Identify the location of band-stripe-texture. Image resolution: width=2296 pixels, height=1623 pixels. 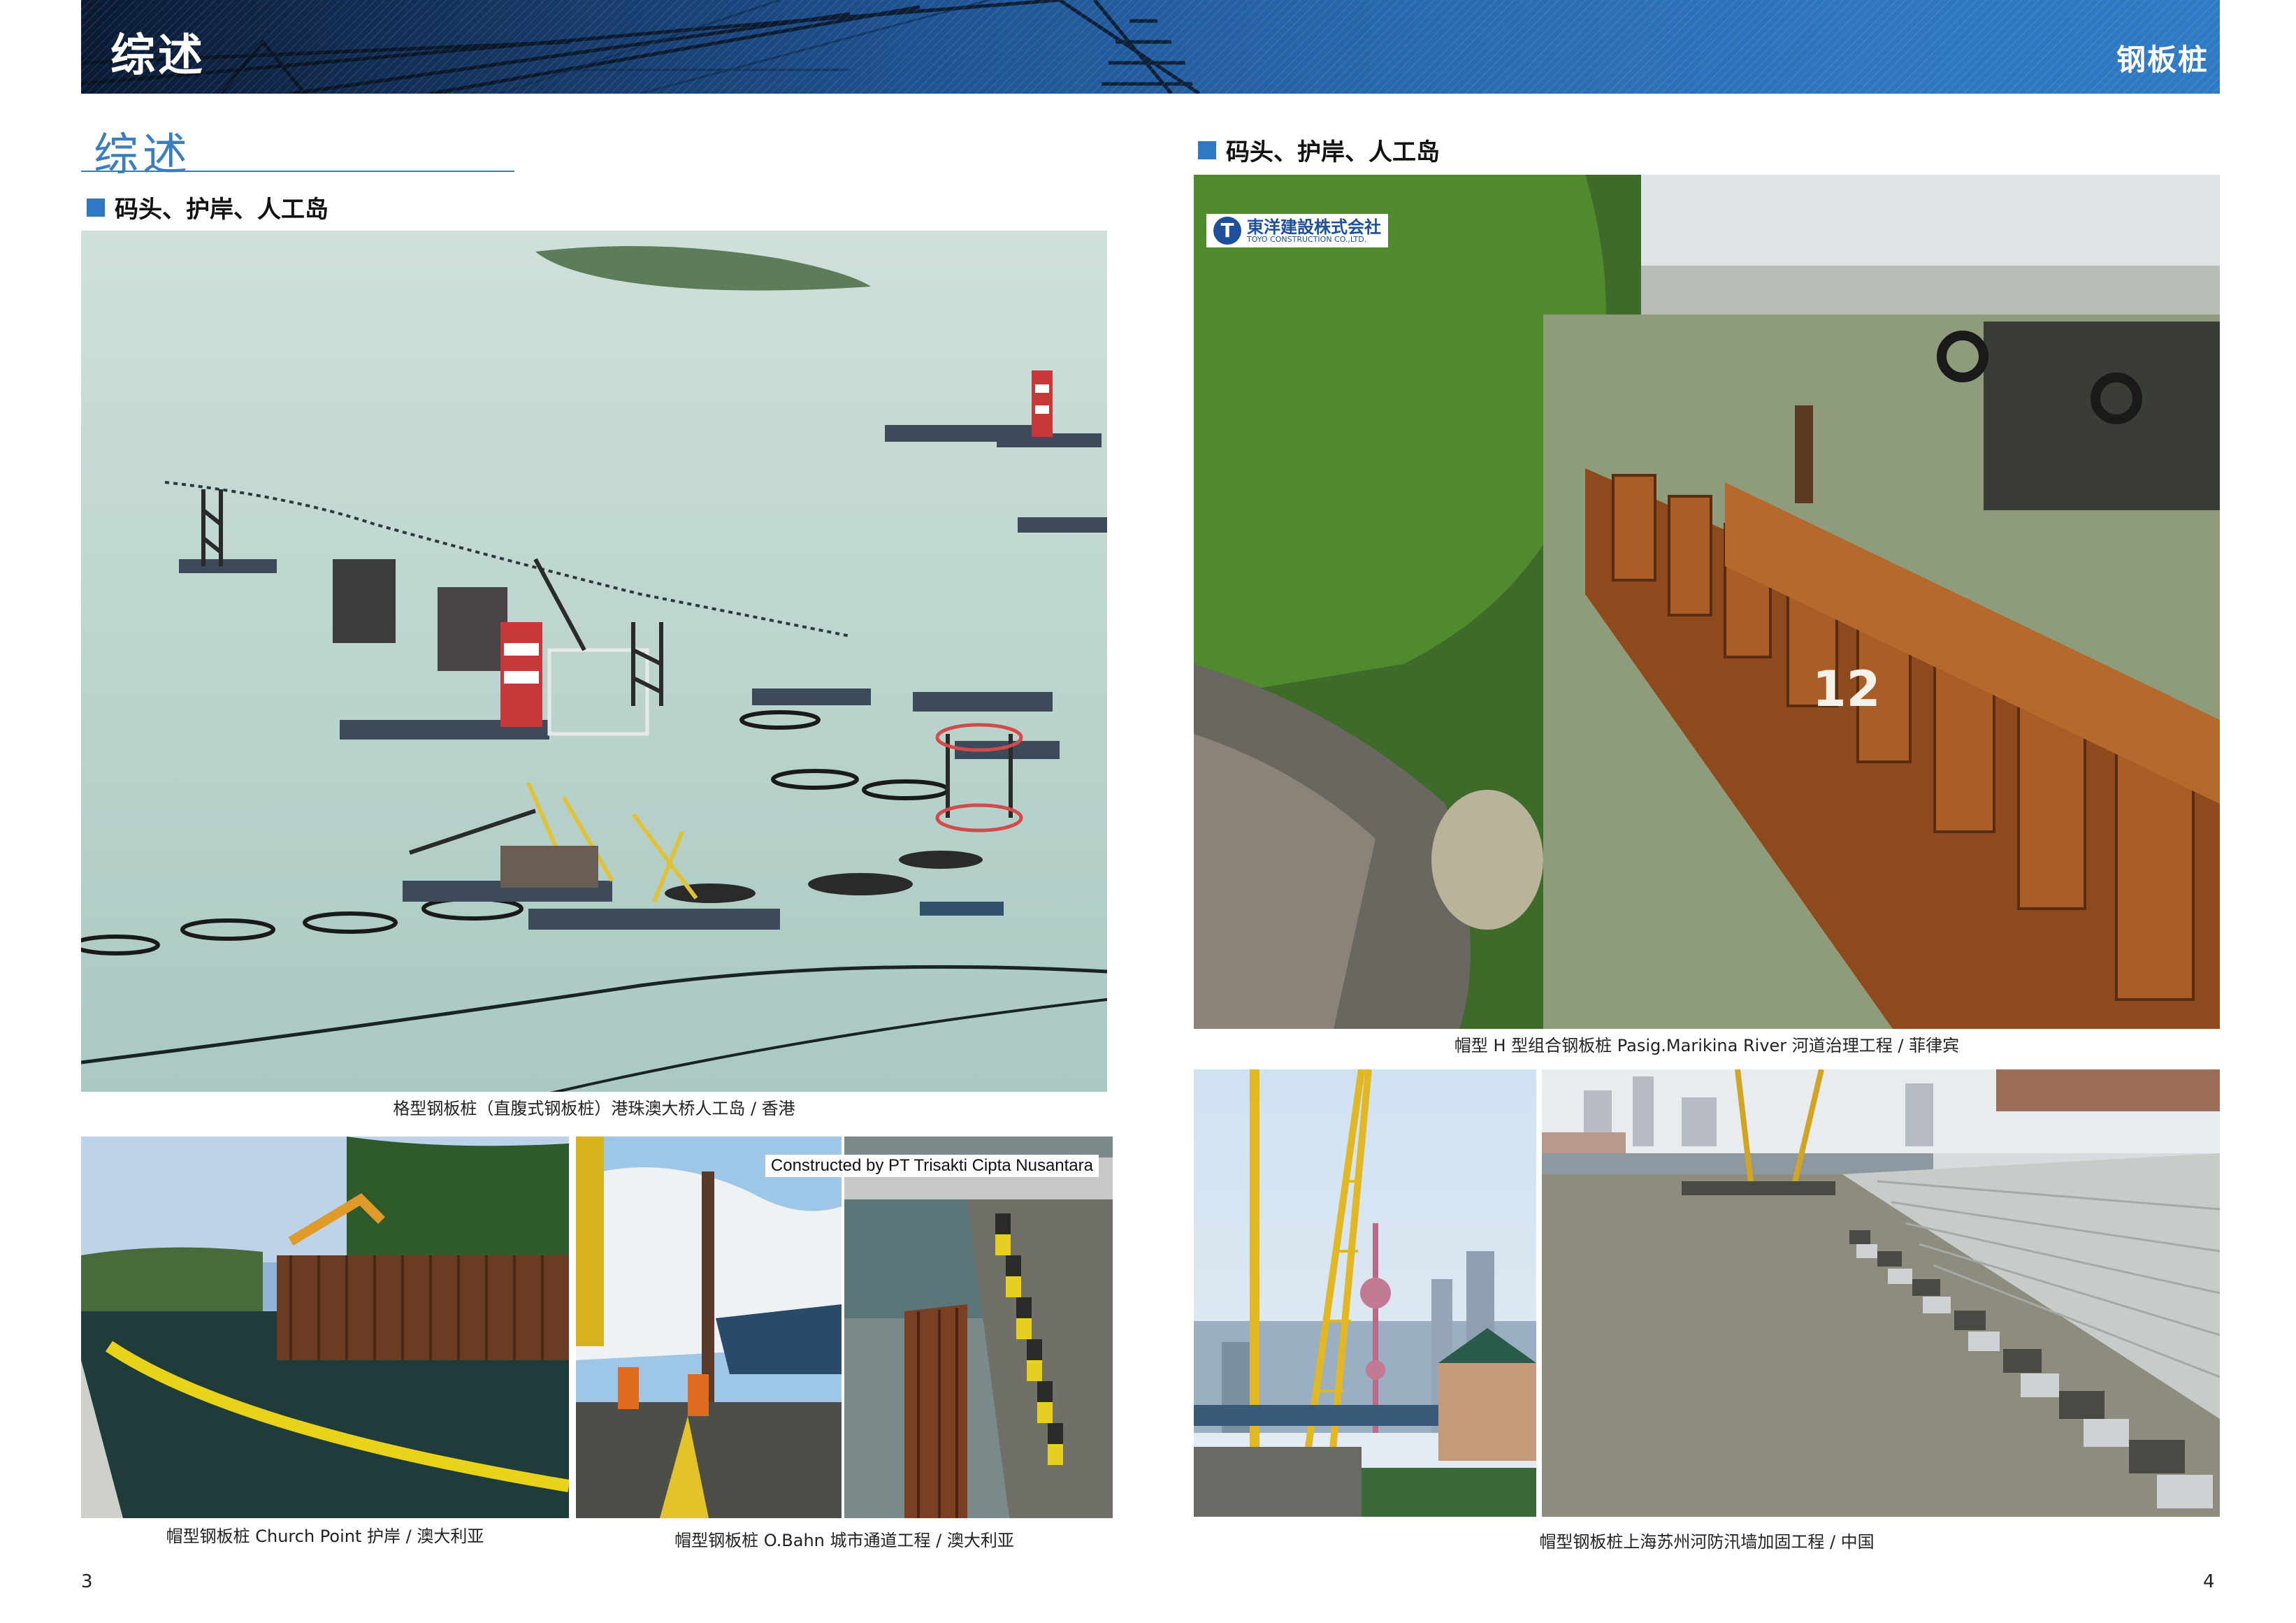
(1150, 47).